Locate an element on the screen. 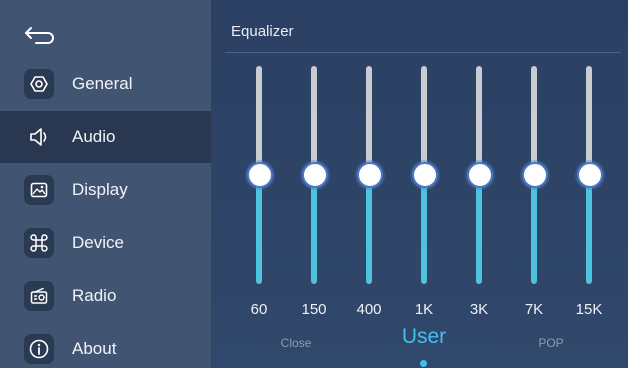 The image size is (628, 368). sidebar-item-radio: Radio is located at coordinates (105, 296).